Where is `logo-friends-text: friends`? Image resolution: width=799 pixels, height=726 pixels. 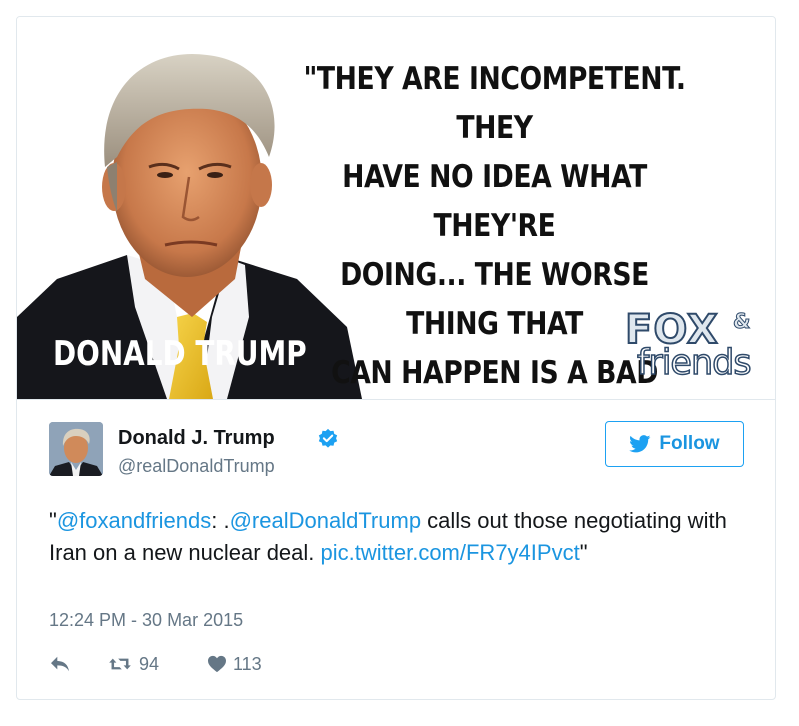
logo-friends-text: friends is located at coordinates (694, 363).